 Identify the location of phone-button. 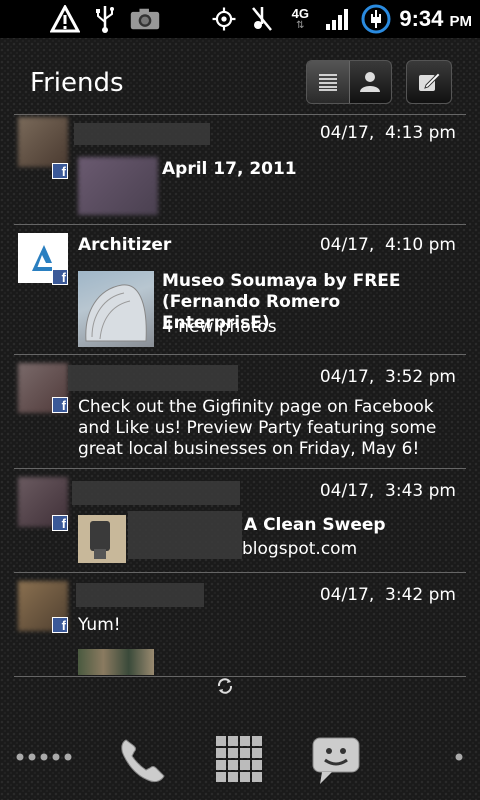
(142, 760).